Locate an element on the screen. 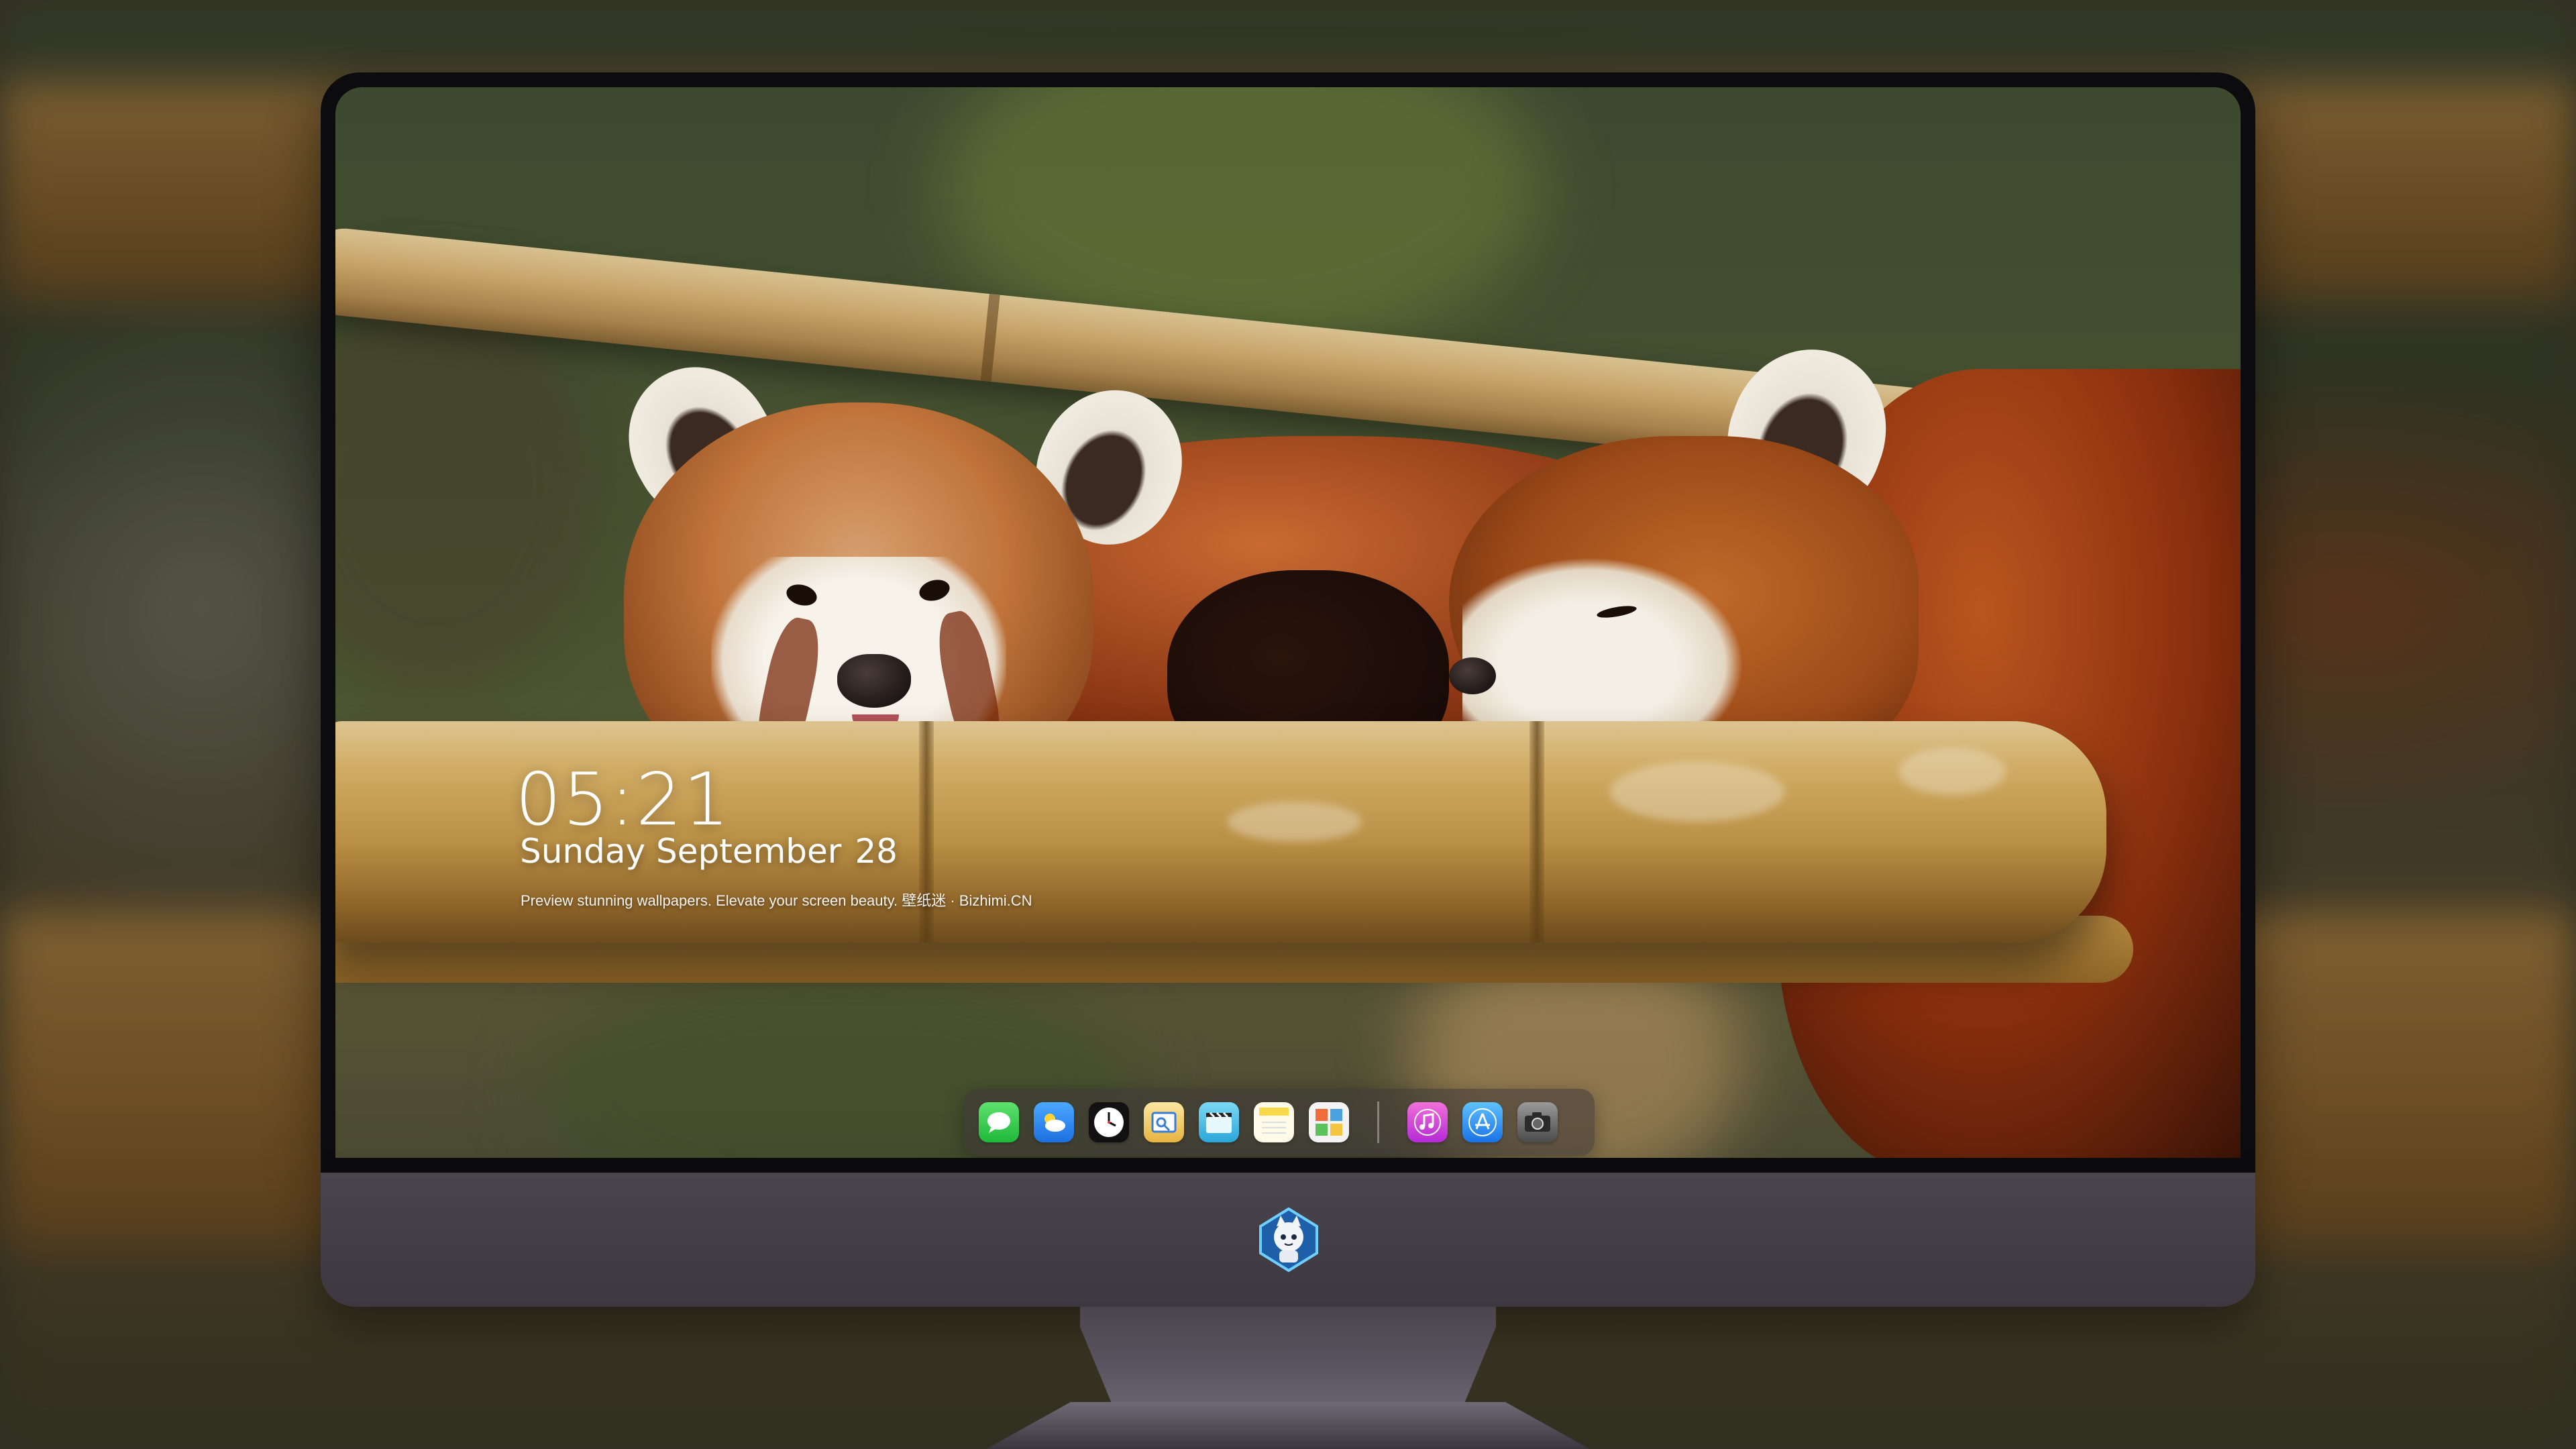  monitor-chin is located at coordinates (1288, 1240).